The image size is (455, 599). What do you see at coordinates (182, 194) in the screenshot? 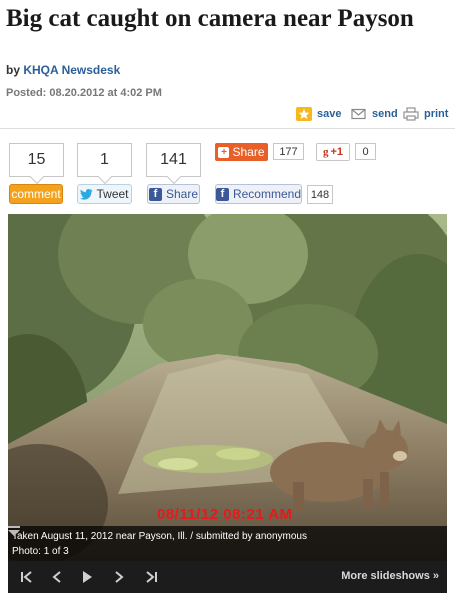
I see `facebook-share-label: Share` at bounding box center [182, 194].